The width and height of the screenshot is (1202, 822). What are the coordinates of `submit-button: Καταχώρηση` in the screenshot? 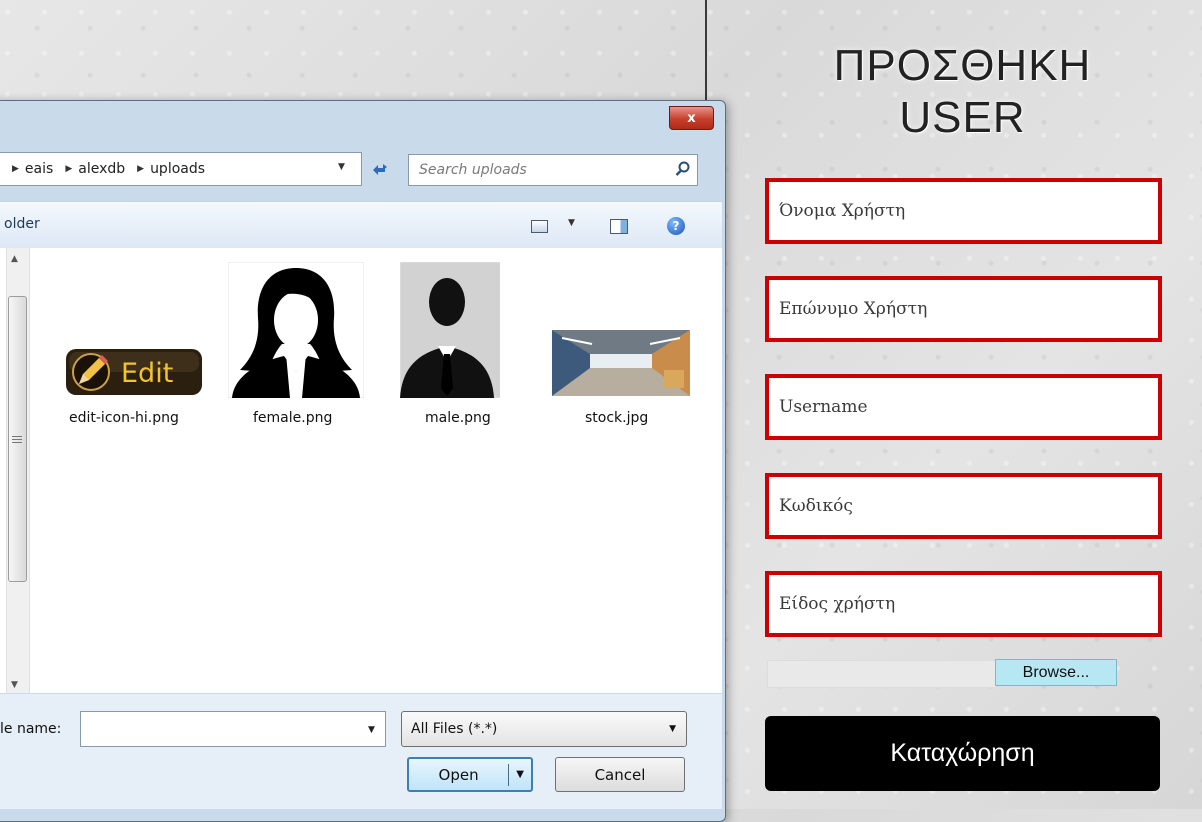 It's located at (962, 753).